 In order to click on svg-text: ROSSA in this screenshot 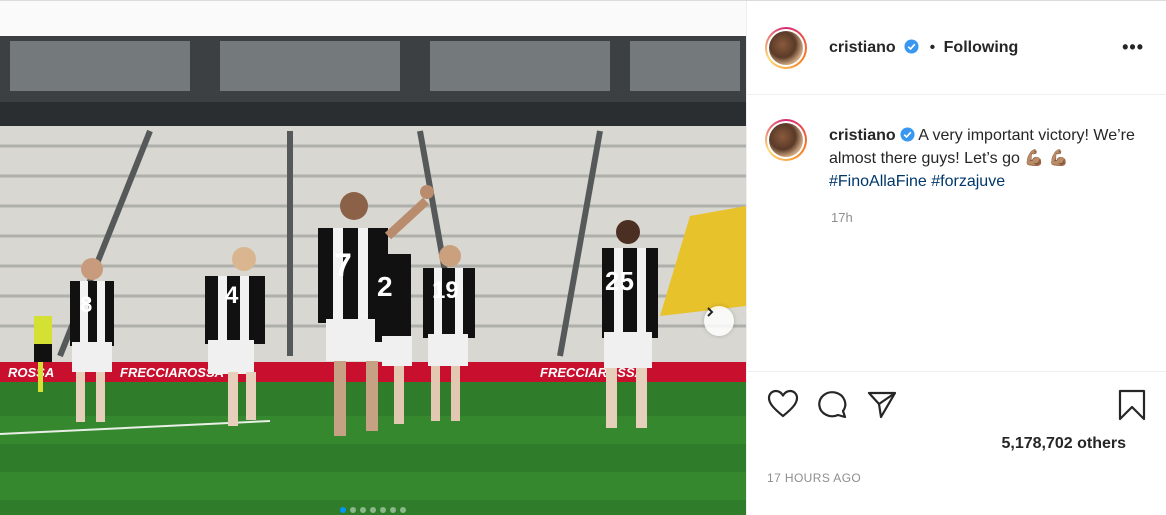, I will do `click(31, 372)`.